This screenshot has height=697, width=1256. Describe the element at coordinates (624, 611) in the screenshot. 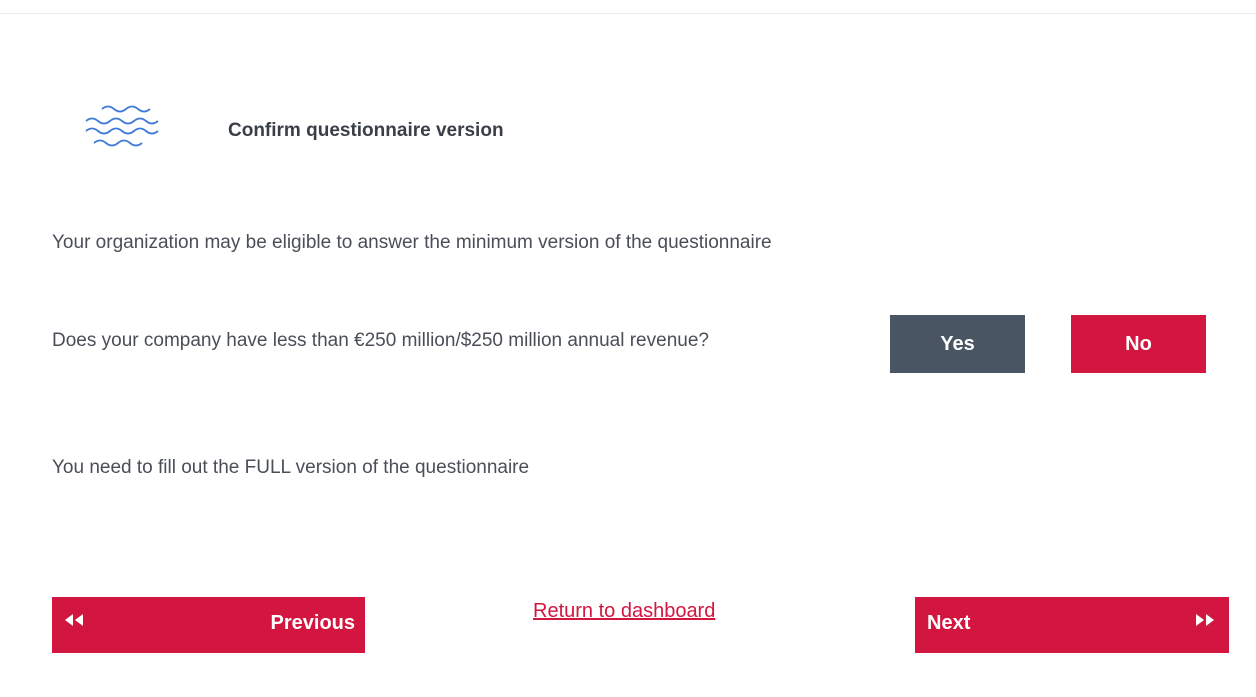

I see `return-to-dashboard-link: Return to dashboard` at that location.